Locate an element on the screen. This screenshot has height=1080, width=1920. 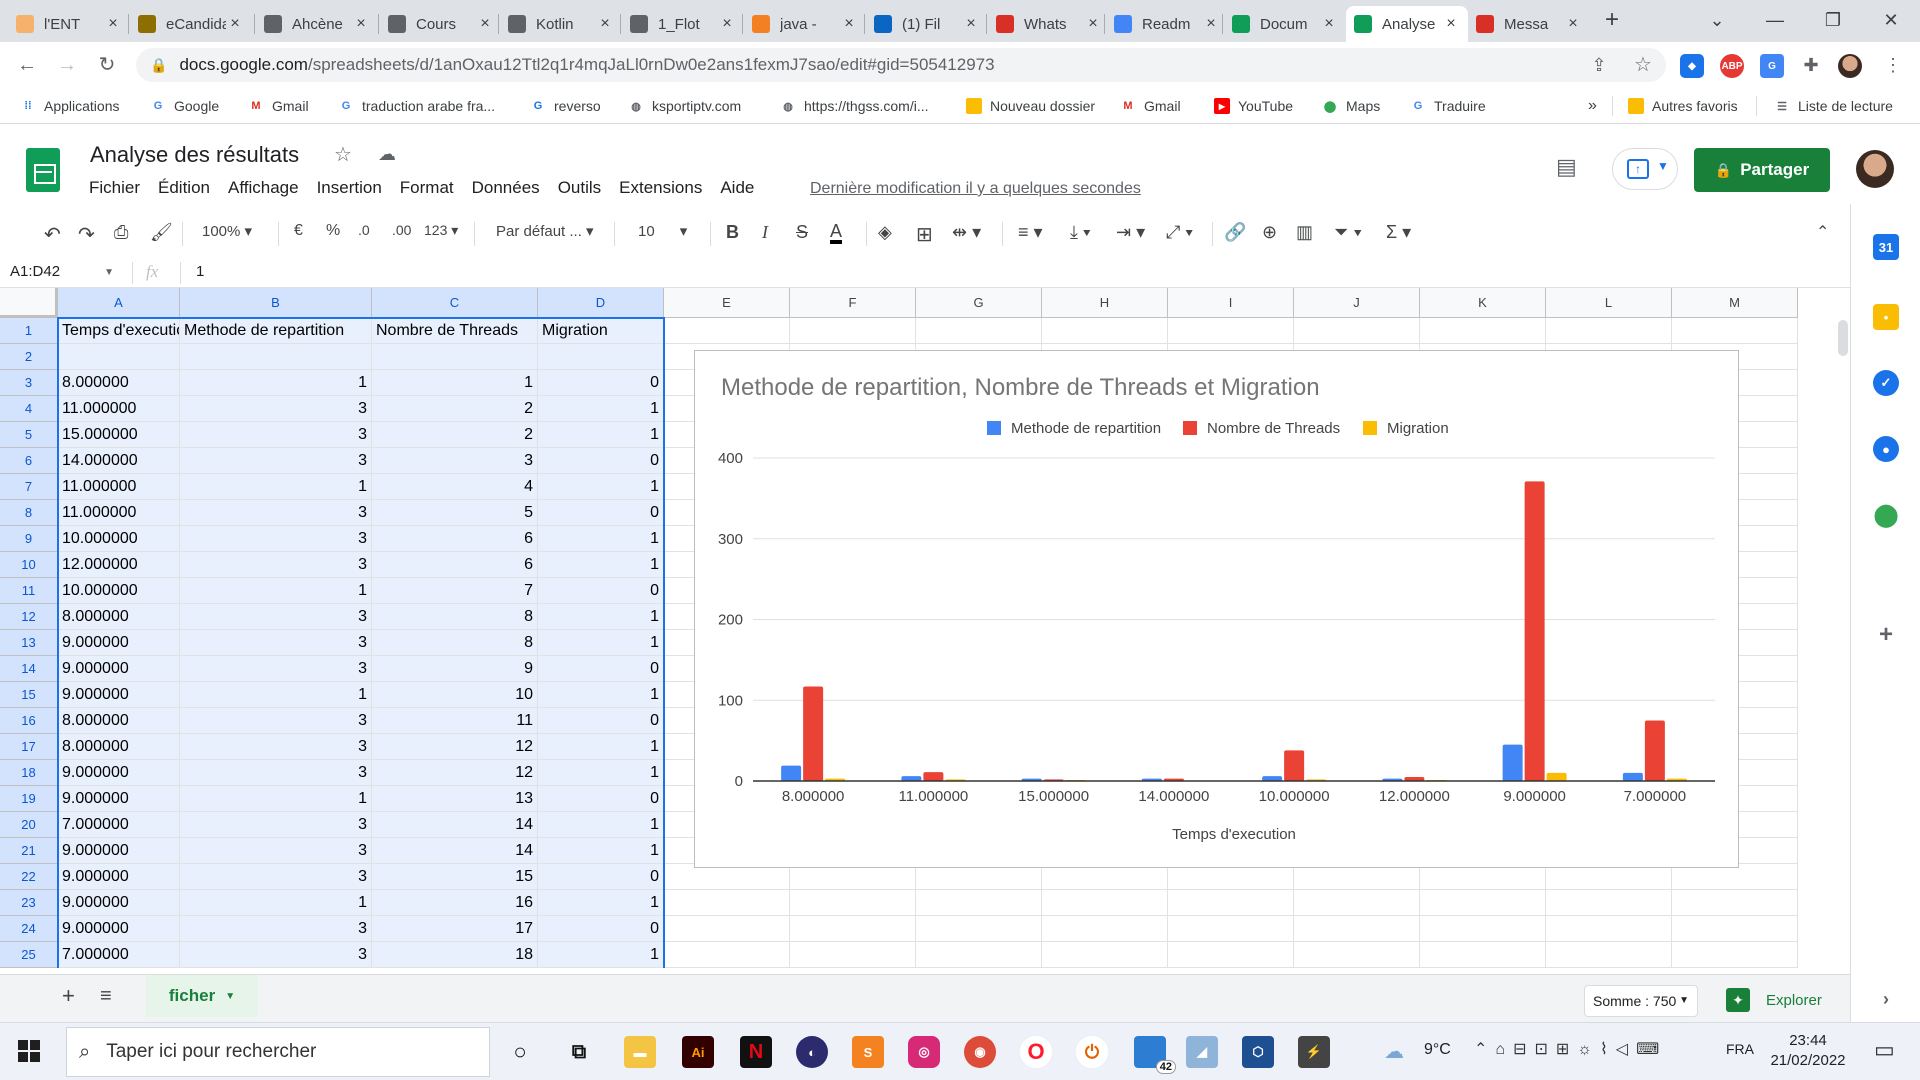
shield-extension-icon: ◆ is located at coordinates (1692, 66).